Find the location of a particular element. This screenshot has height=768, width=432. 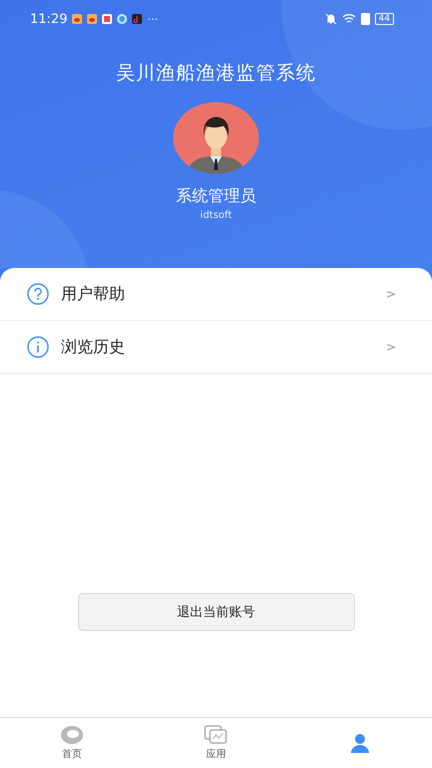

nav-label: 首页 is located at coordinates (72, 754).